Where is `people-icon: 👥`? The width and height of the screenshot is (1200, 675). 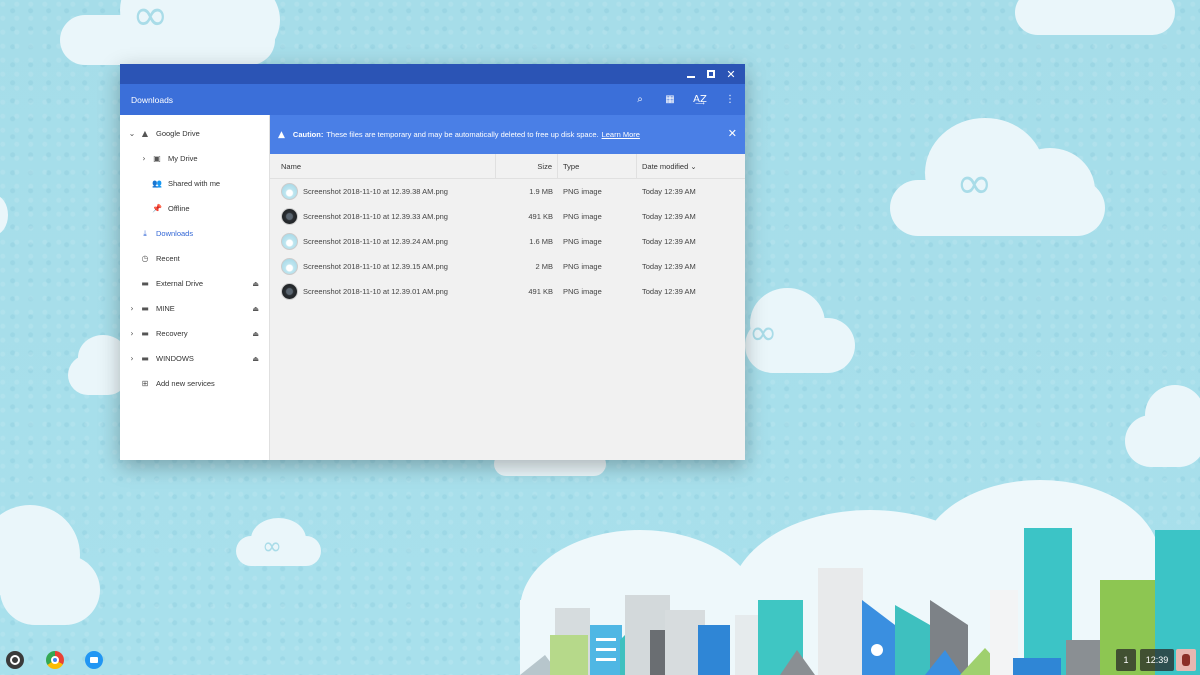 people-icon: 👥 is located at coordinates (157, 183).